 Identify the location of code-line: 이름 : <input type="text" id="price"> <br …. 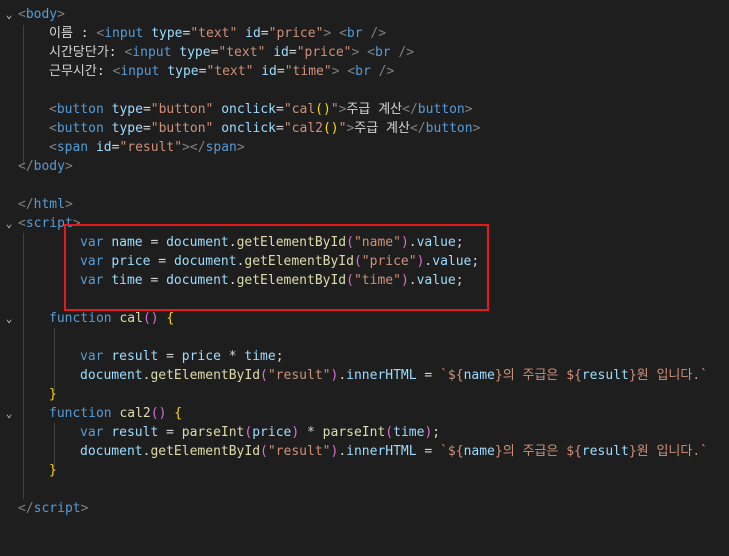
(218, 33).